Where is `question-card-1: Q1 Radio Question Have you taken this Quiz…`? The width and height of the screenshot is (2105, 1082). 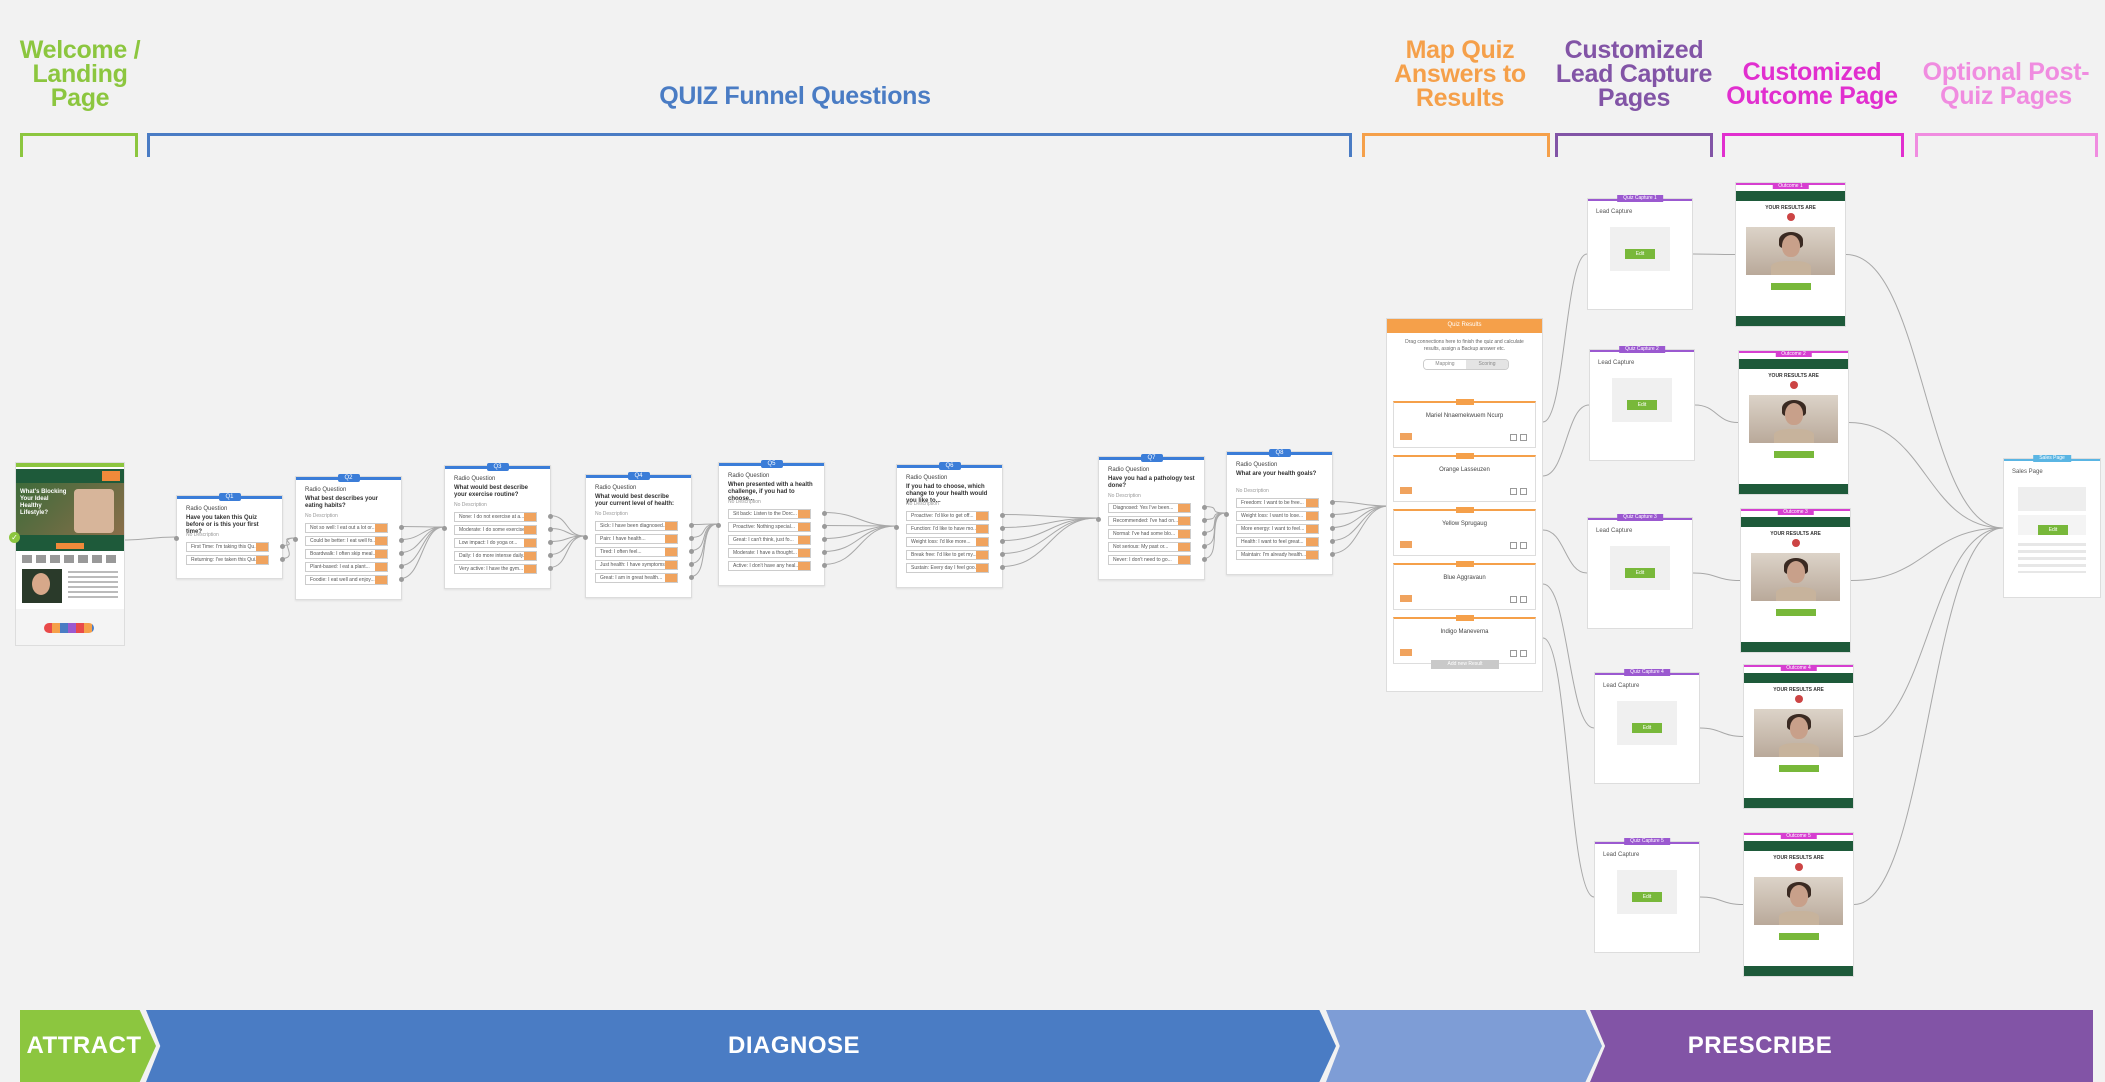 question-card-1: Q1 Radio Question Have you taken this Quiz… is located at coordinates (229, 536).